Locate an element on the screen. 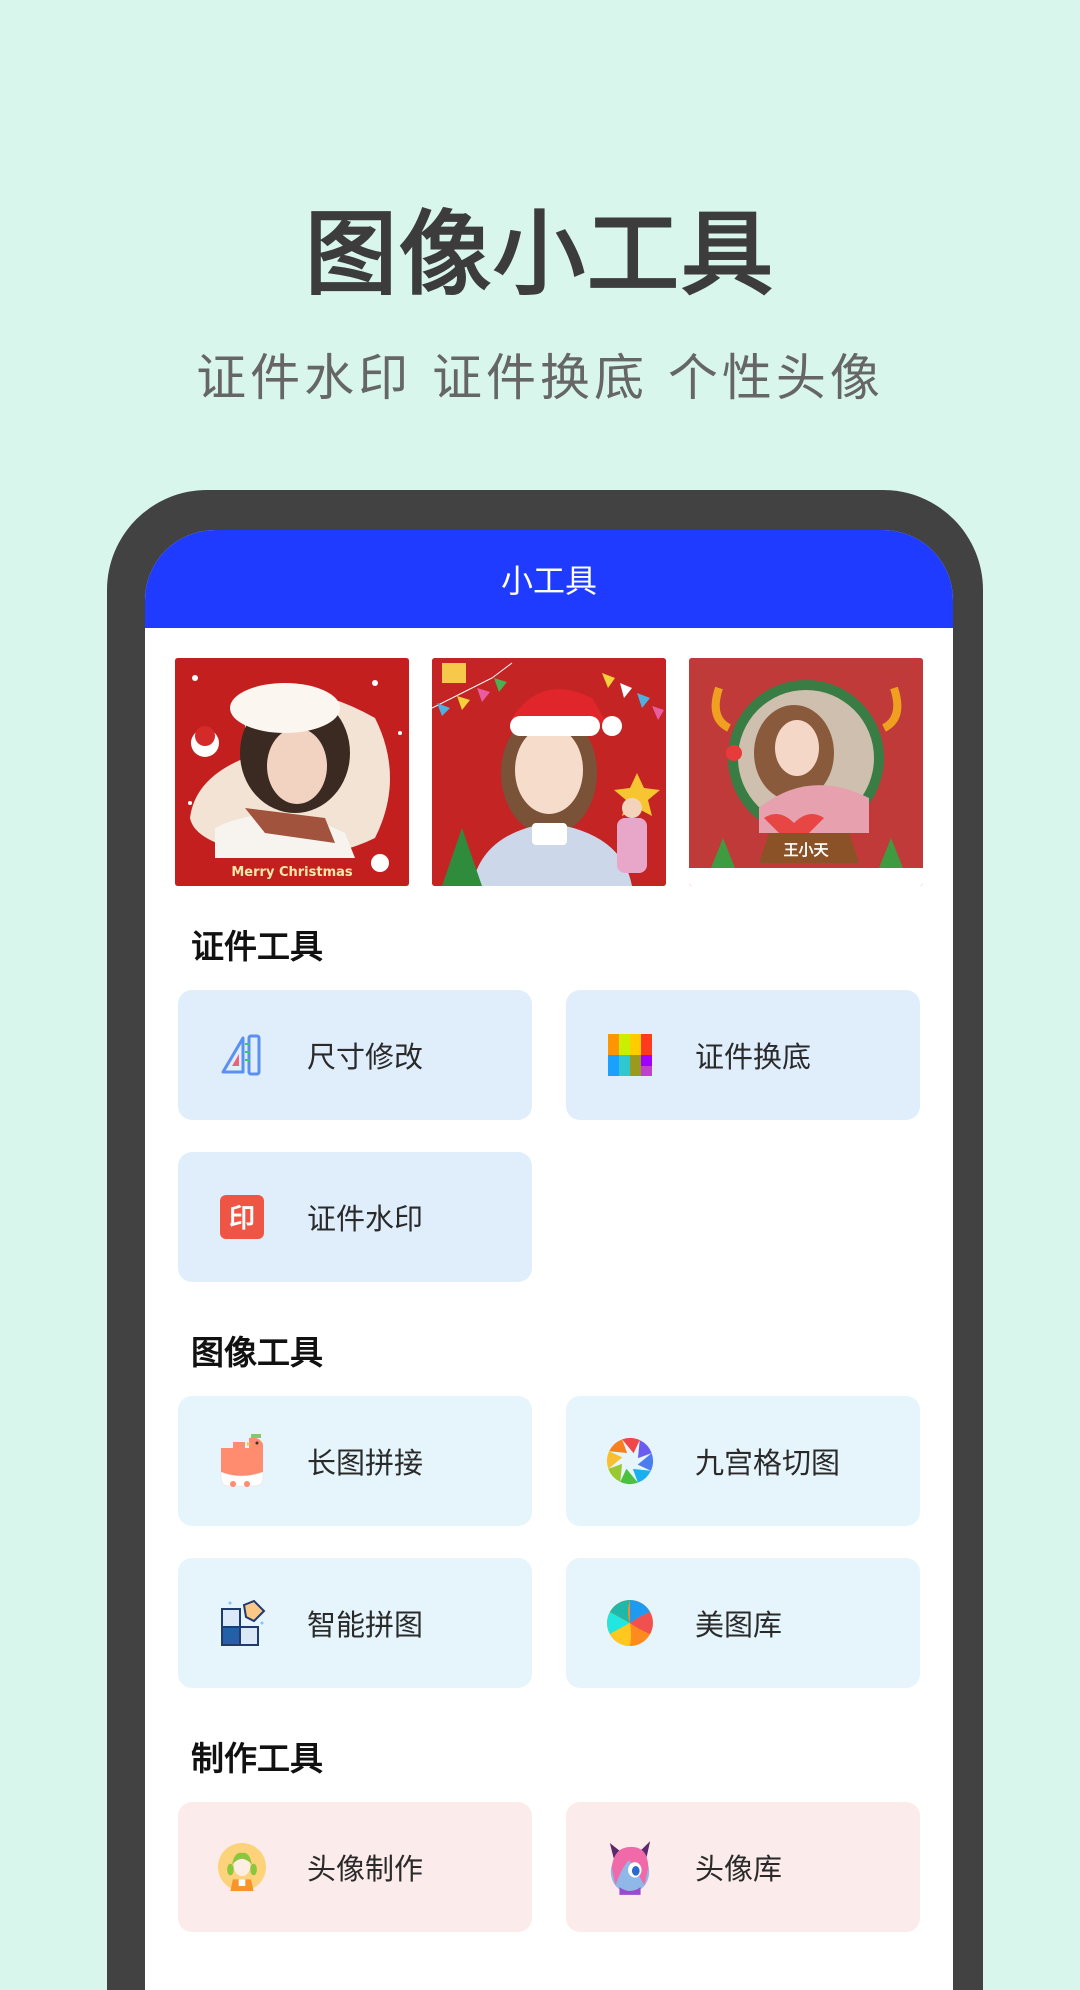  tool-change-background: 证件换底 is located at coordinates (743, 1055).